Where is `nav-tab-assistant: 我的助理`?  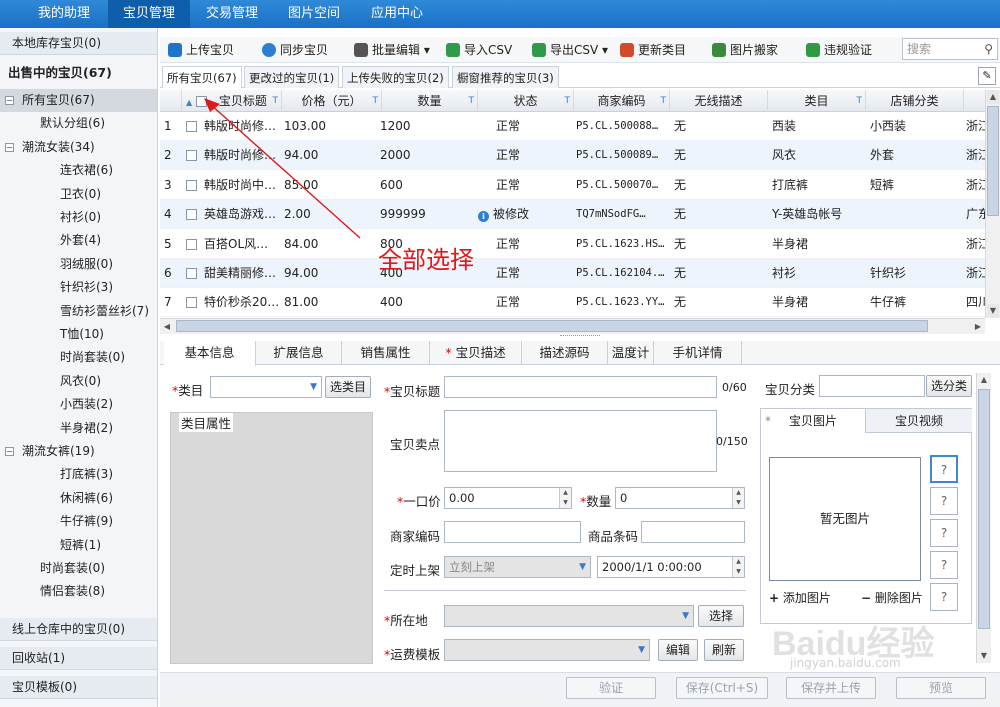
nav-tab-assistant: 我的助理 is located at coordinates (64, 14).